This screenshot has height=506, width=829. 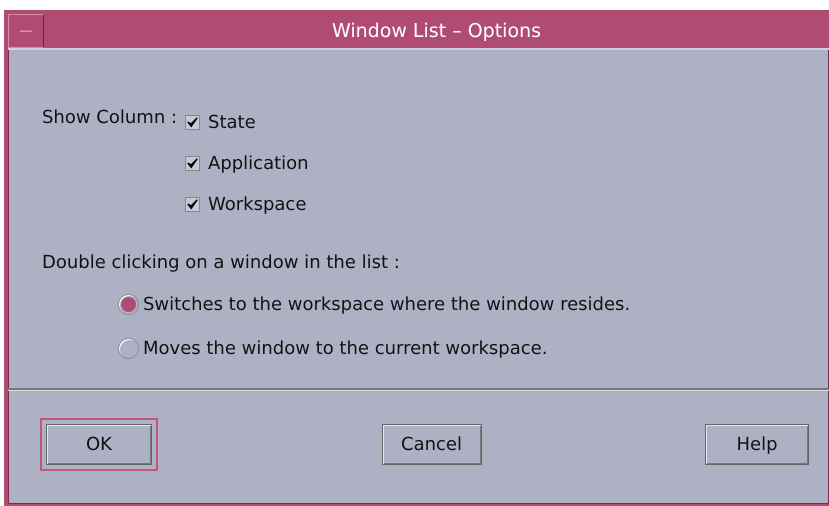 I want to click on double-click-label: Double clicking on a window in the list :, so click(x=221, y=263).